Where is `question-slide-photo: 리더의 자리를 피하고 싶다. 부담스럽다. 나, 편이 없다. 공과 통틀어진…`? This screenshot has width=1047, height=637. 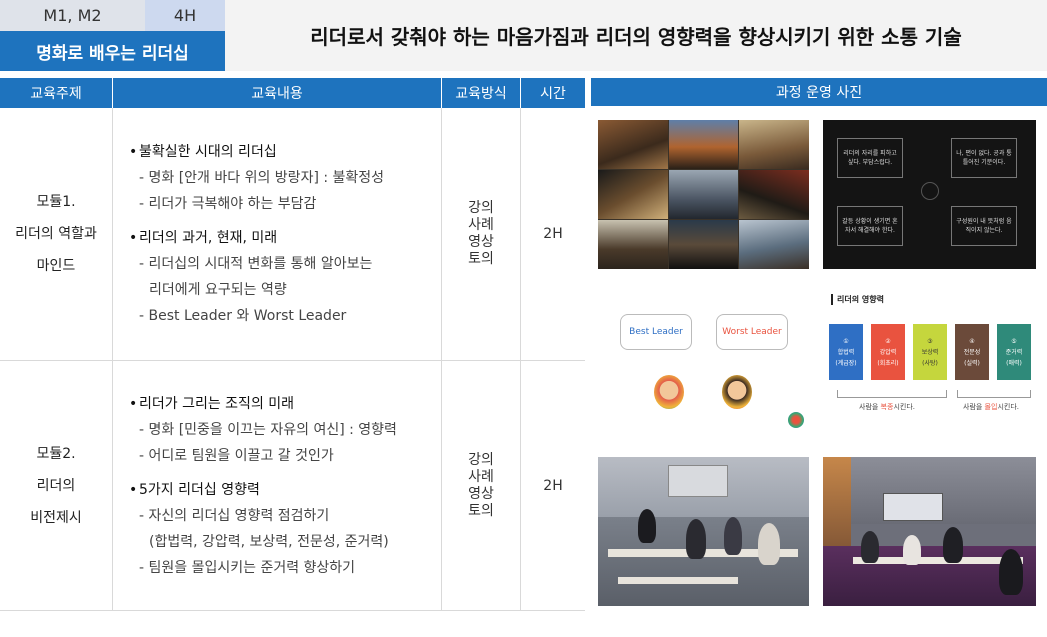
question-slide-photo: 리더의 자리를 피하고 싶다. 부담스럽다. 나, 편이 없다. 공과 통틀어진… is located at coordinates (929, 194).